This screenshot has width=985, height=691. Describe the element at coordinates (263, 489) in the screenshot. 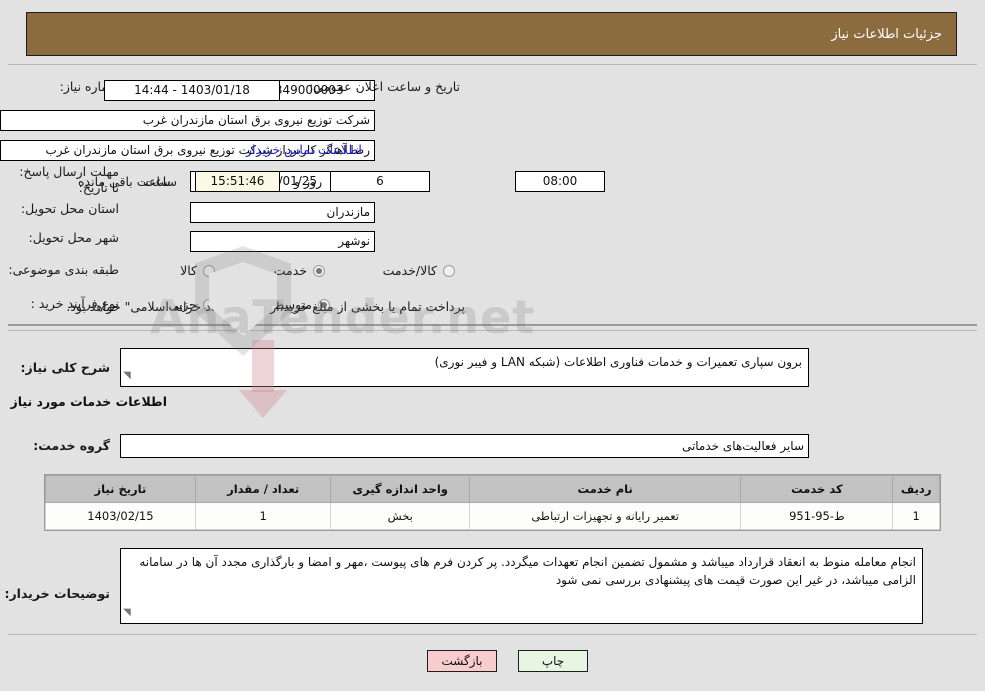

I see `th-quantity: تعداد / مقدار` at that location.